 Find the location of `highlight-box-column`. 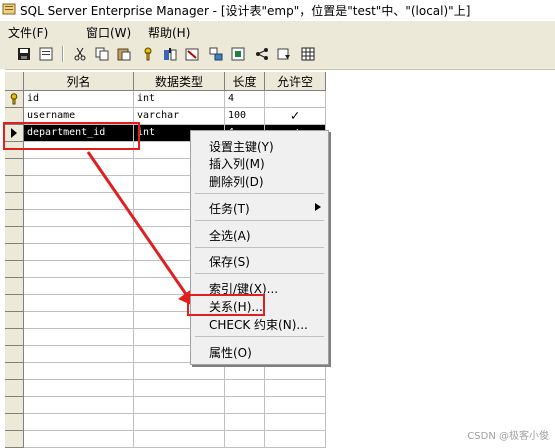

highlight-box-column is located at coordinates (71, 136).